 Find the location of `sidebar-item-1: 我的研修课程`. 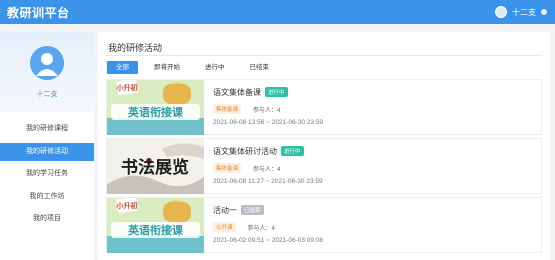

sidebar-item-1: 我的研修课程 is located at coordinates (47, 129).